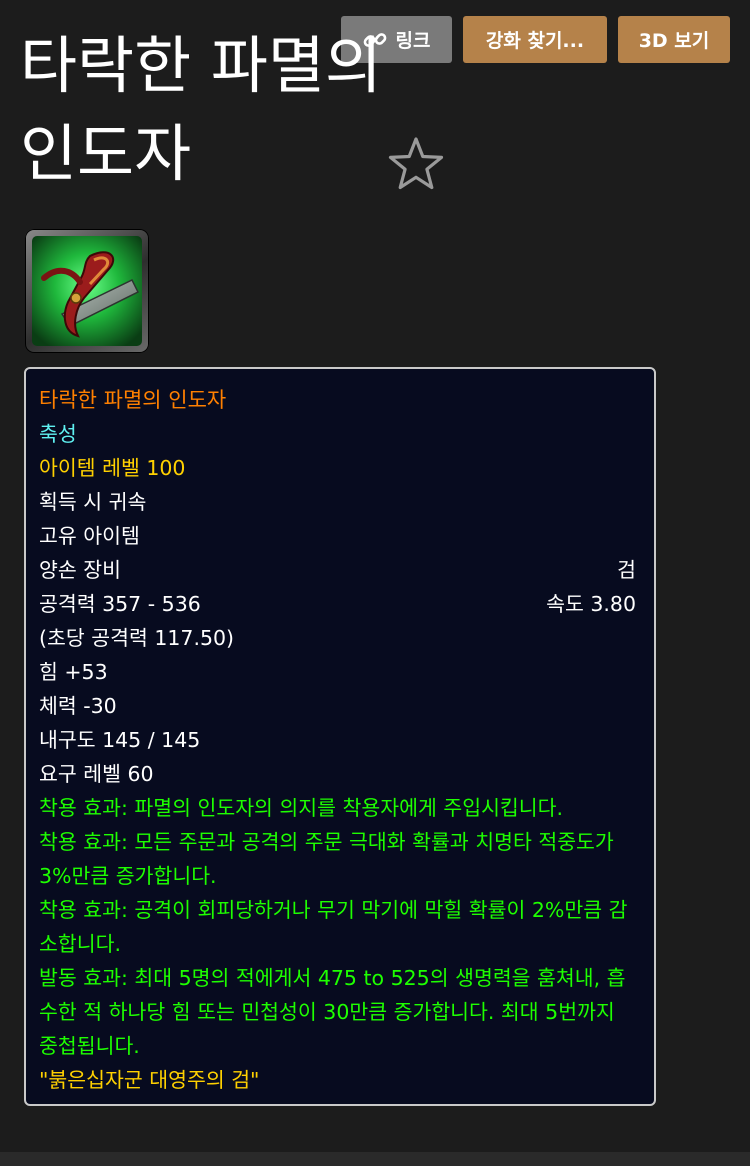 Image resolution: width=750 pixels, height=1166 pixels. I want to click on tooltip-damage: 공격력 357 - 536, so click(120, 604).